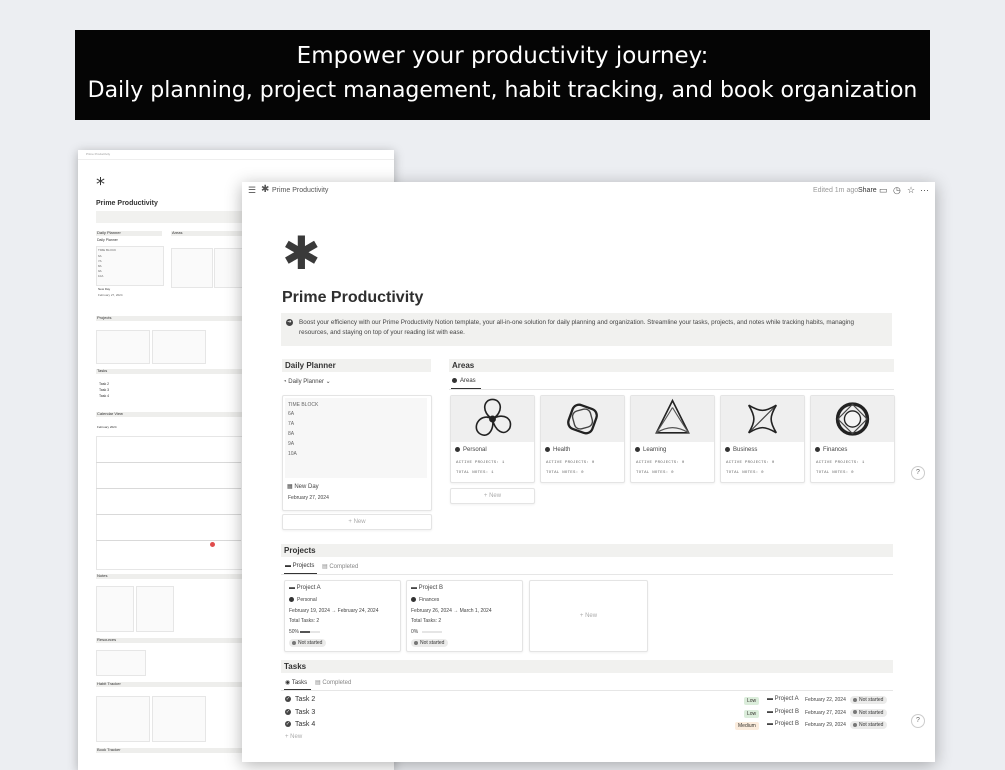 Image resolution: width=1005 pixels, height=770 pixels. Describe the element at coordinates (451, 611) in the screenshot. I see `project-dates: February 26, 2024 → March 1, 2024` at that location.